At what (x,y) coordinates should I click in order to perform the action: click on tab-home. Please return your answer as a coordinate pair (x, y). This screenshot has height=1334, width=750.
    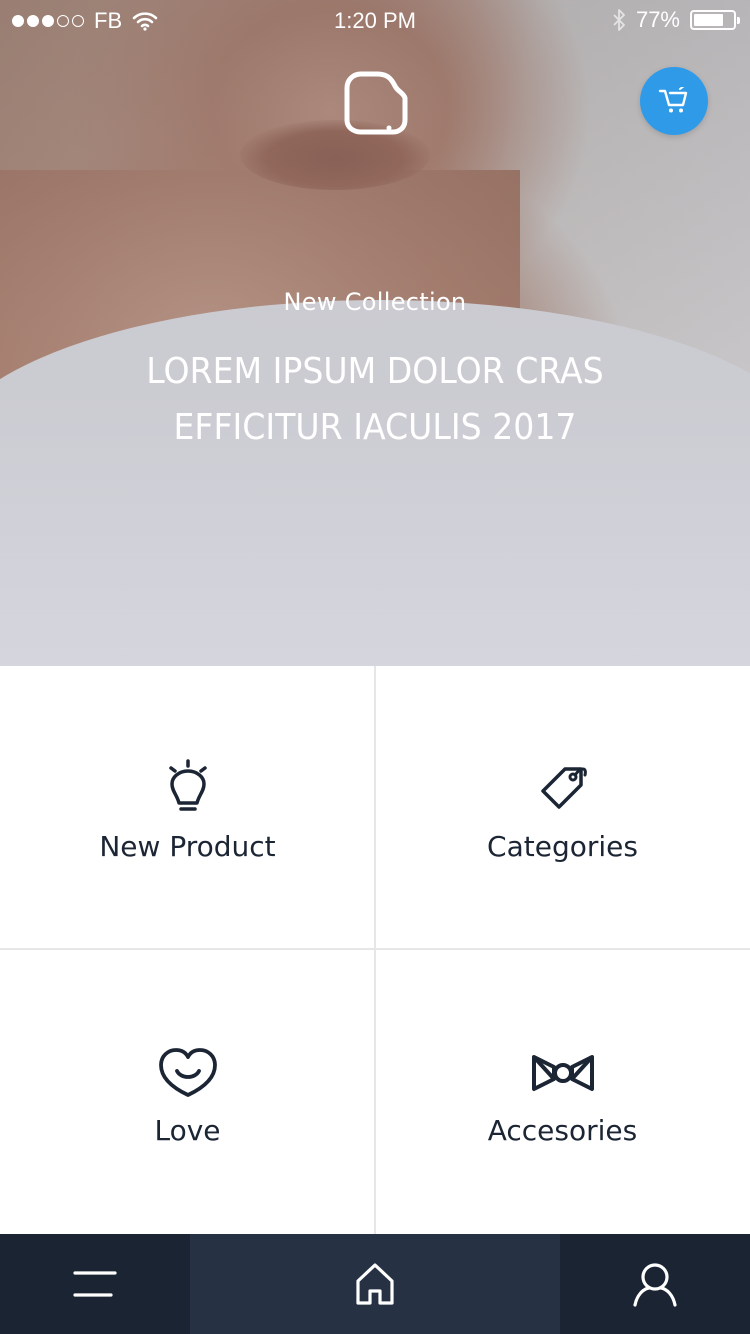
    Looking at the image, I should click on (375, 1284).